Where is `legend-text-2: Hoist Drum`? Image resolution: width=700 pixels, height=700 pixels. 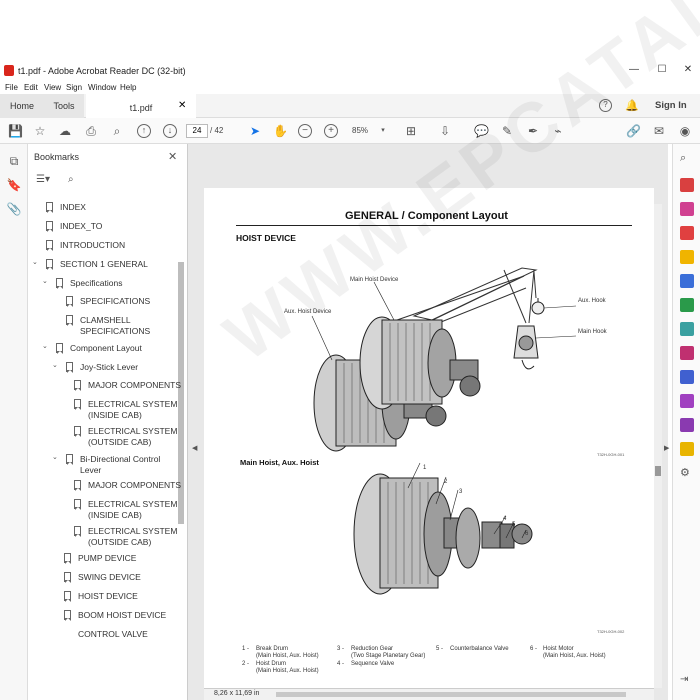 legend-text-2: Hoist Drum is located at coordinates (271, 664).